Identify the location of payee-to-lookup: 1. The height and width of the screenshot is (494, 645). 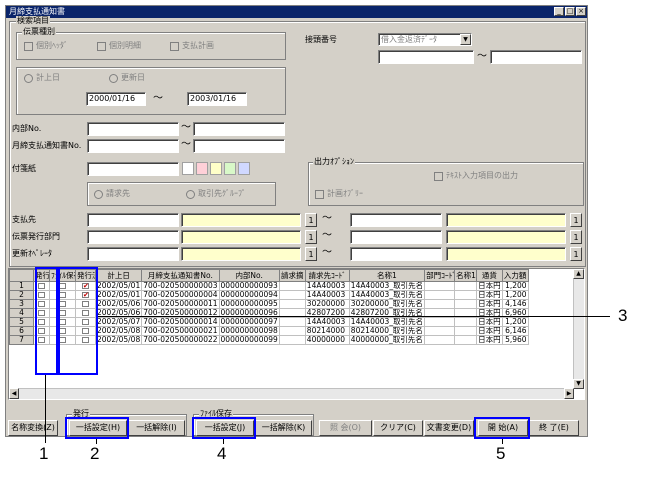
(576, 220).